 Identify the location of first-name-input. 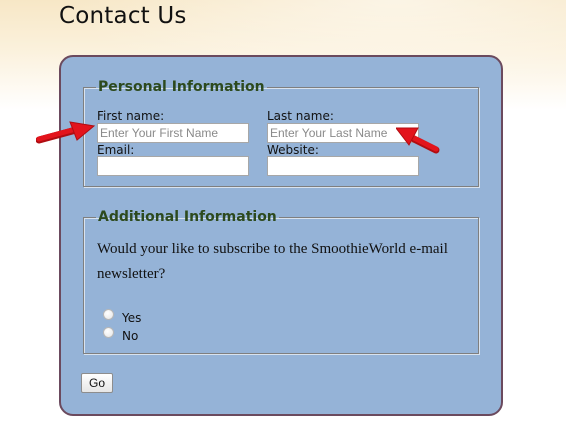
(173, 133).